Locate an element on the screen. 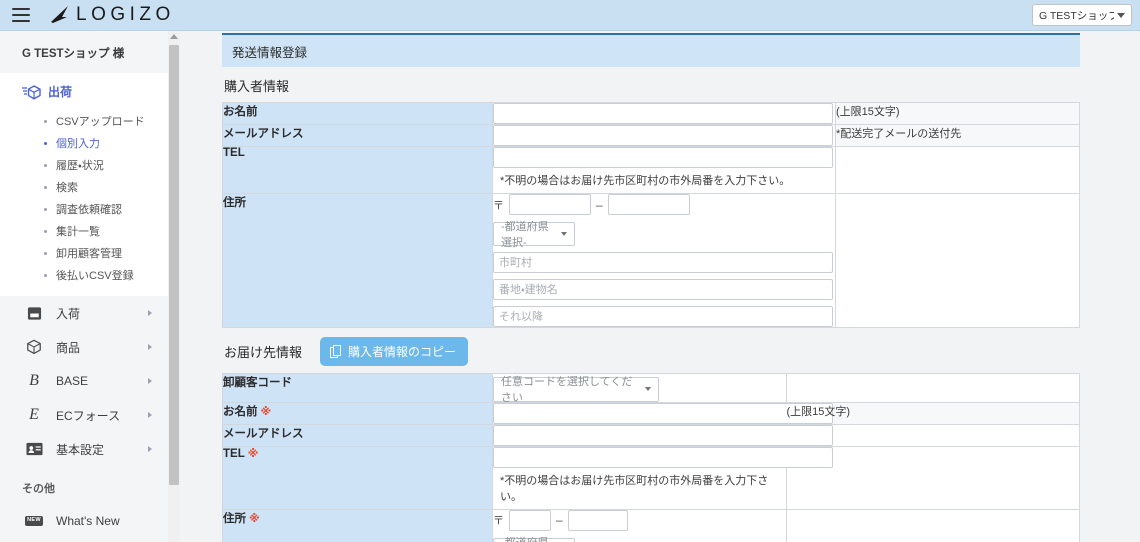  buyer-street-input is located at coordinates (663, 289).